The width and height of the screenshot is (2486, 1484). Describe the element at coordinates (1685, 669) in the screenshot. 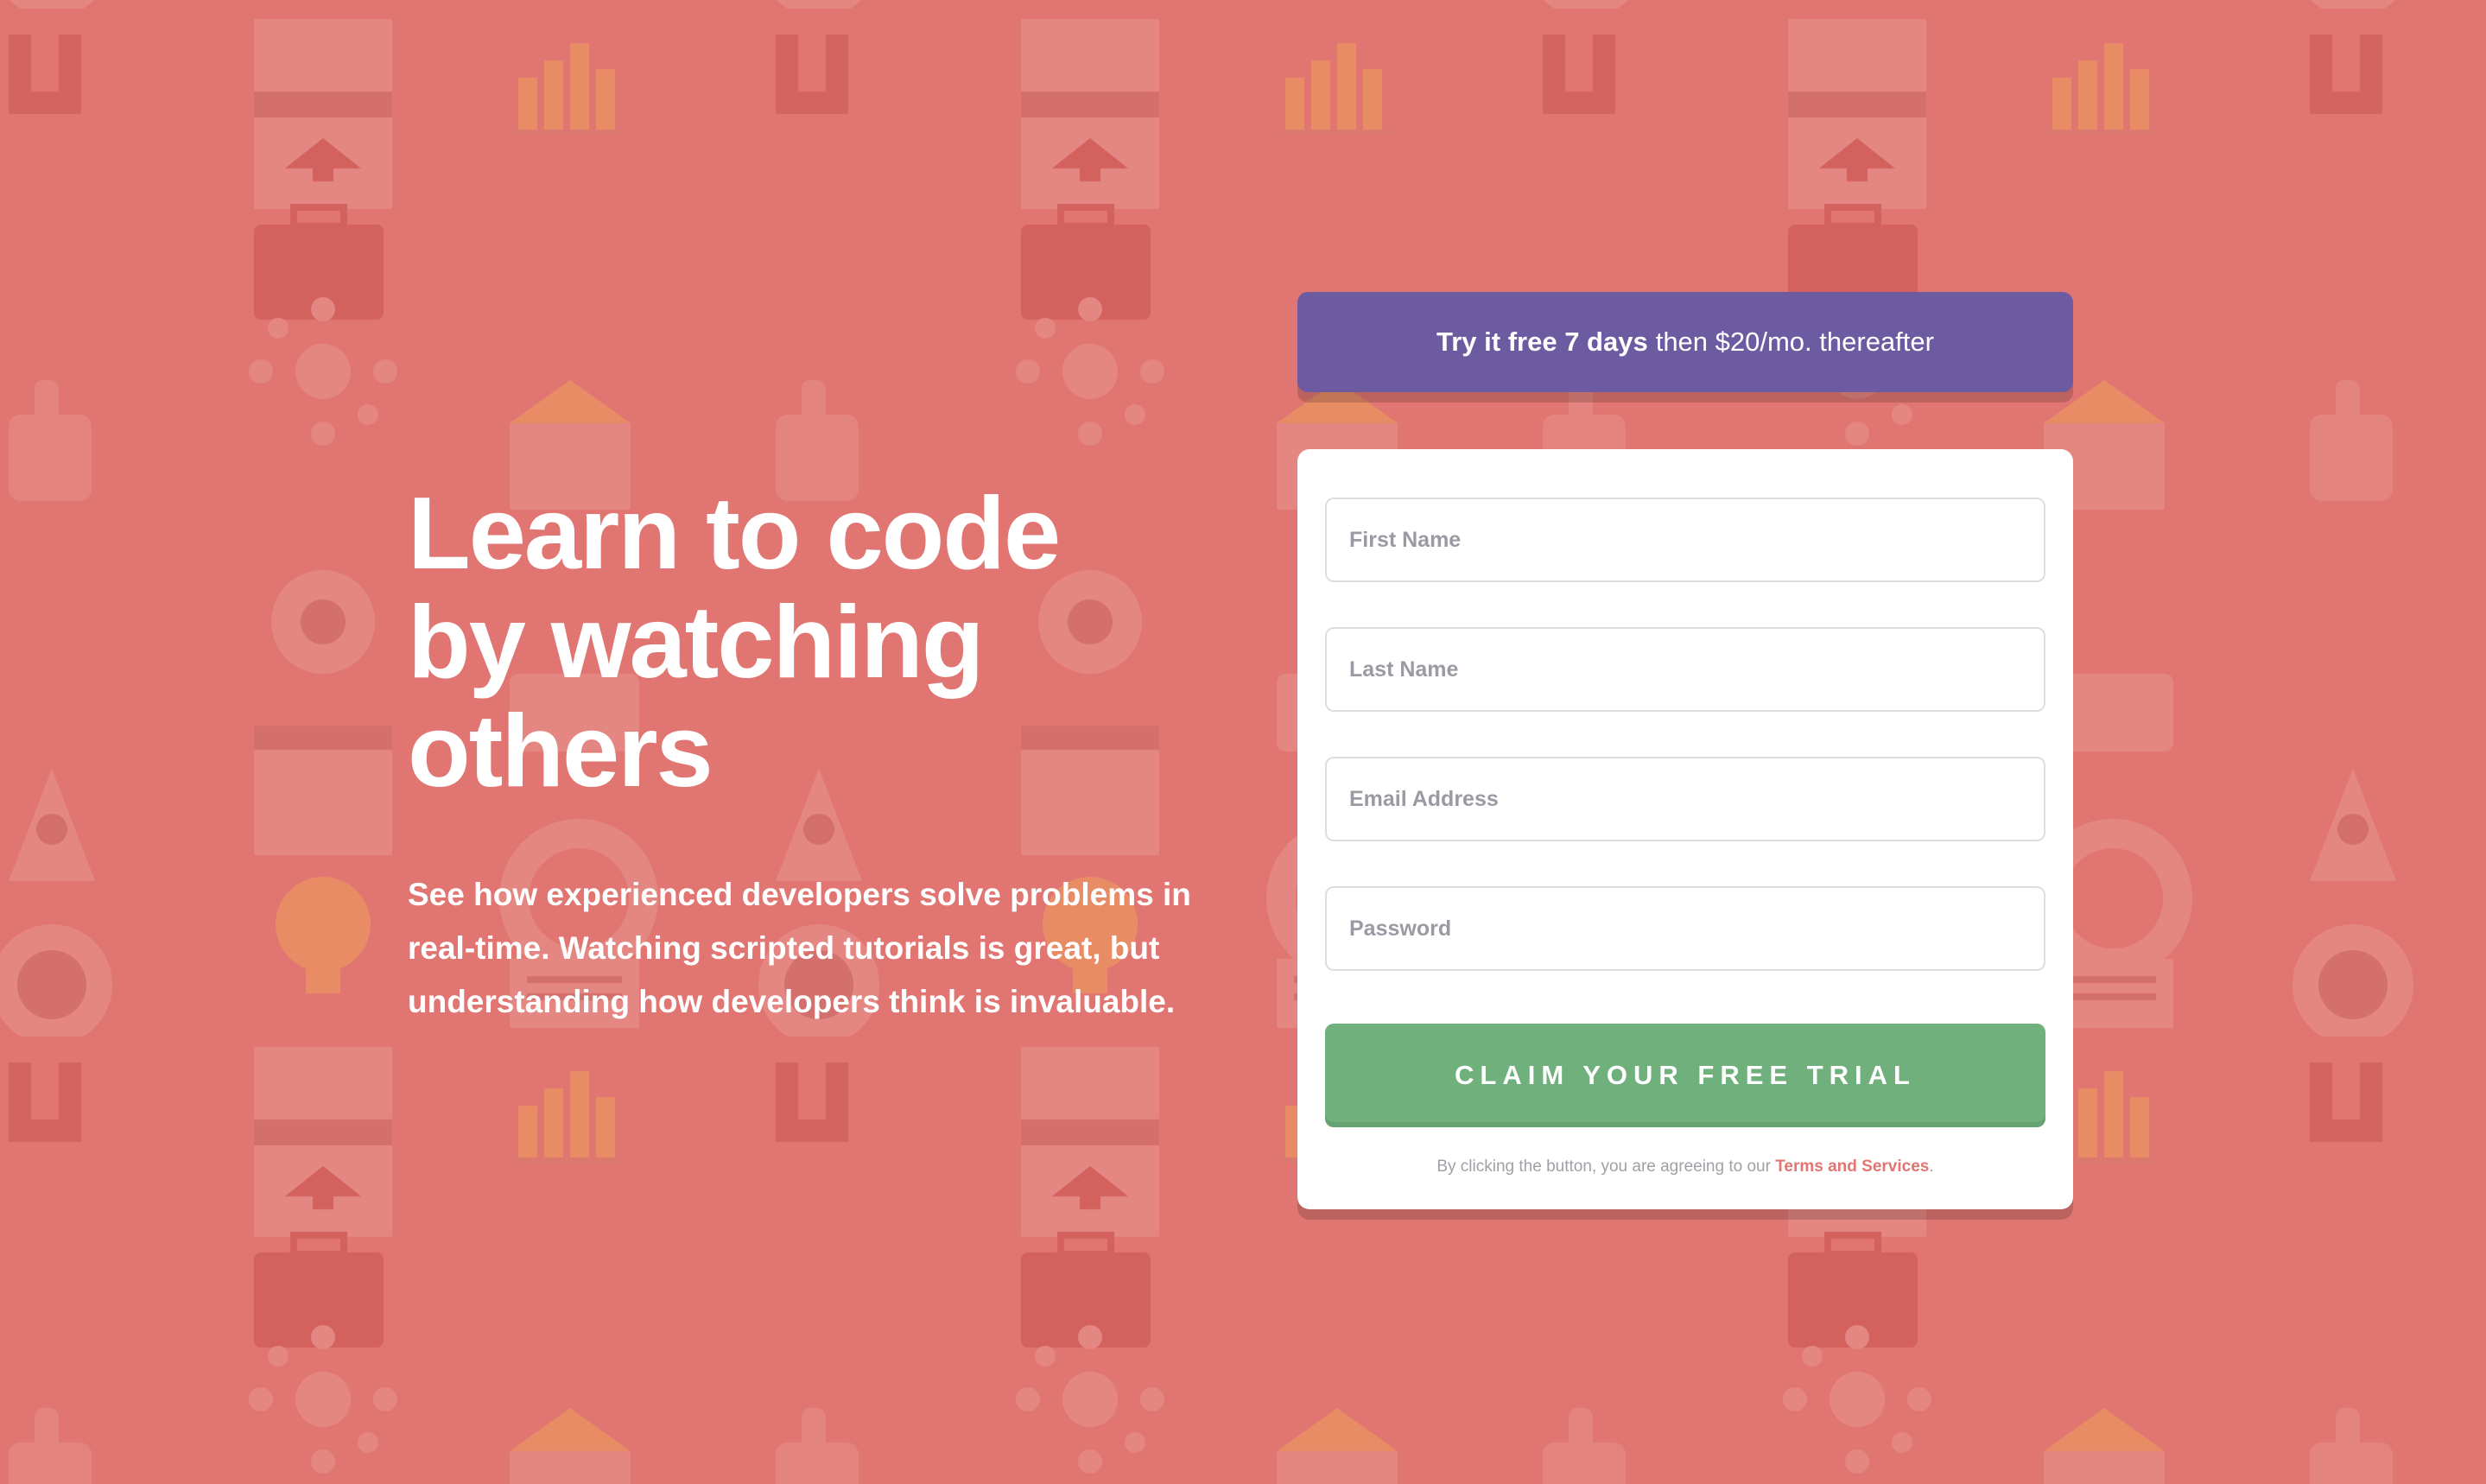

I see `last-name-input` at that location.